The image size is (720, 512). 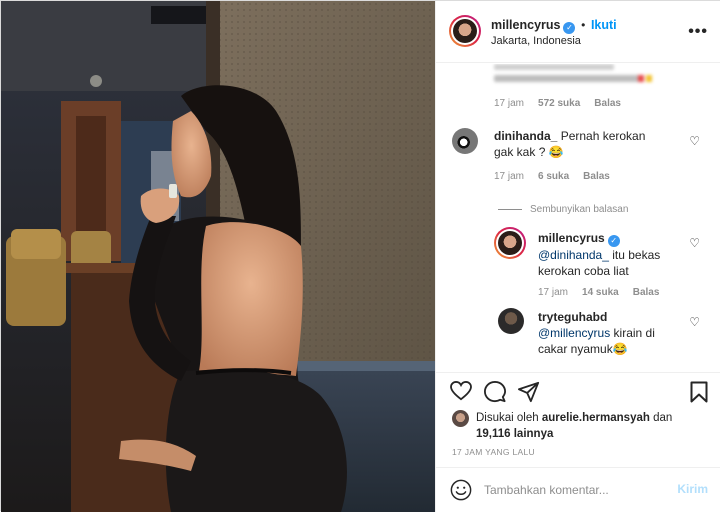 I want to click on reply-username: tryteguhabd, so click(x=572, y=317).